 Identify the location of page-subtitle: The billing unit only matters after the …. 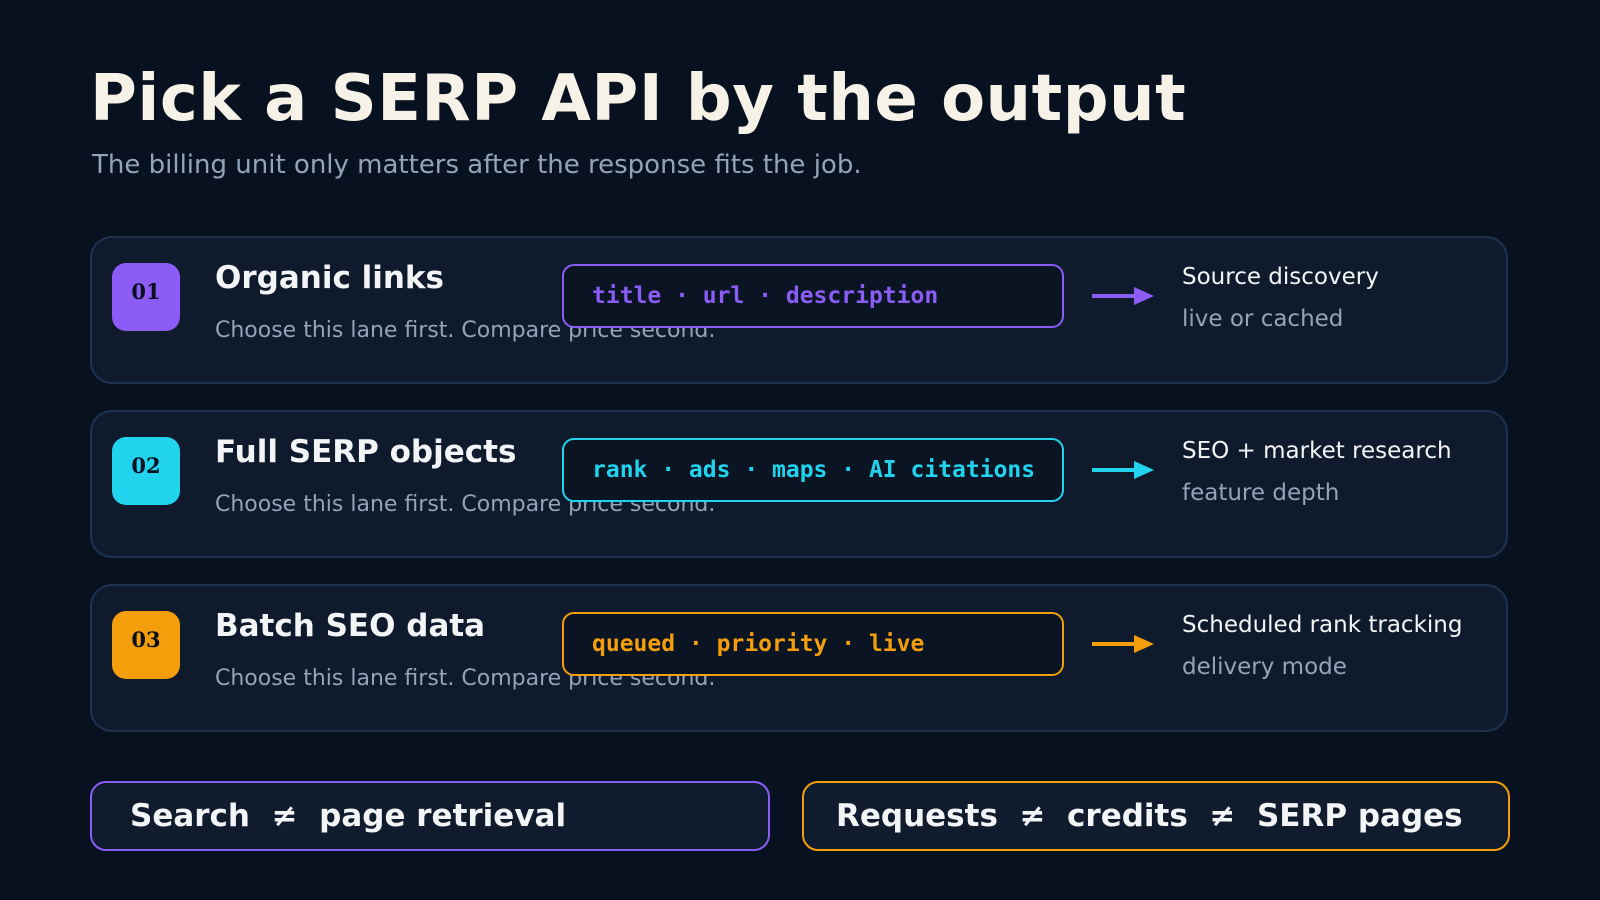
(477, 165).